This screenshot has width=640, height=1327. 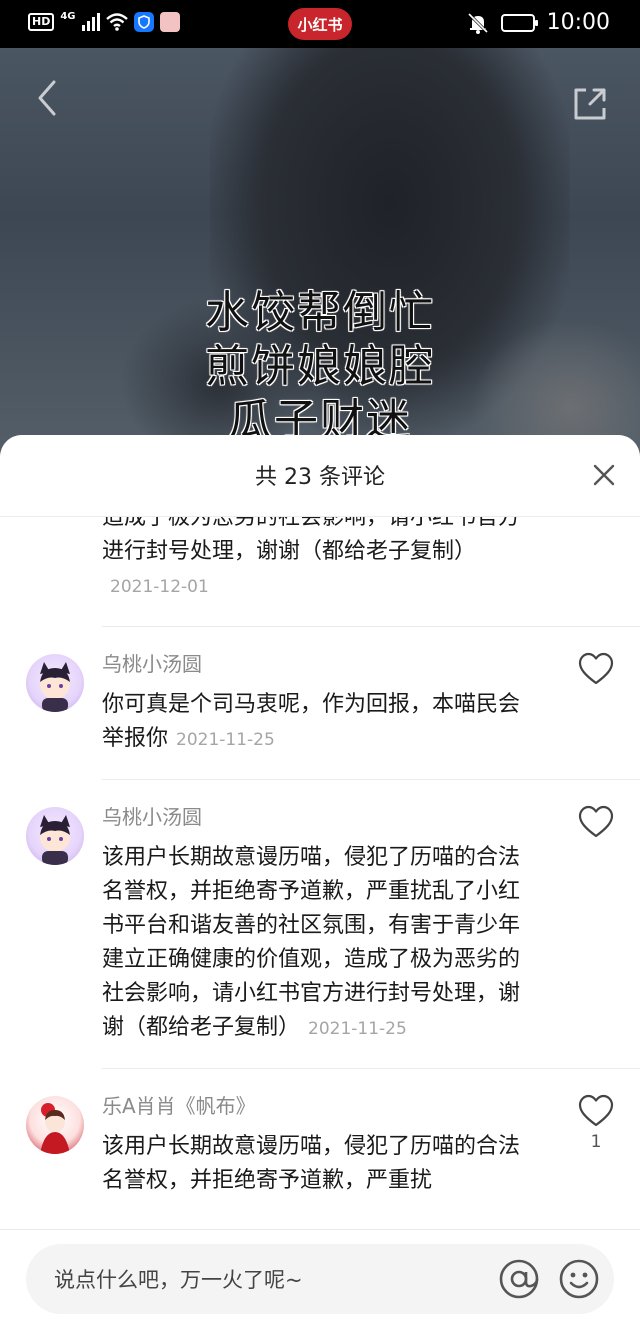 I want to click on mention-icon, so click(x=519, y=1279).